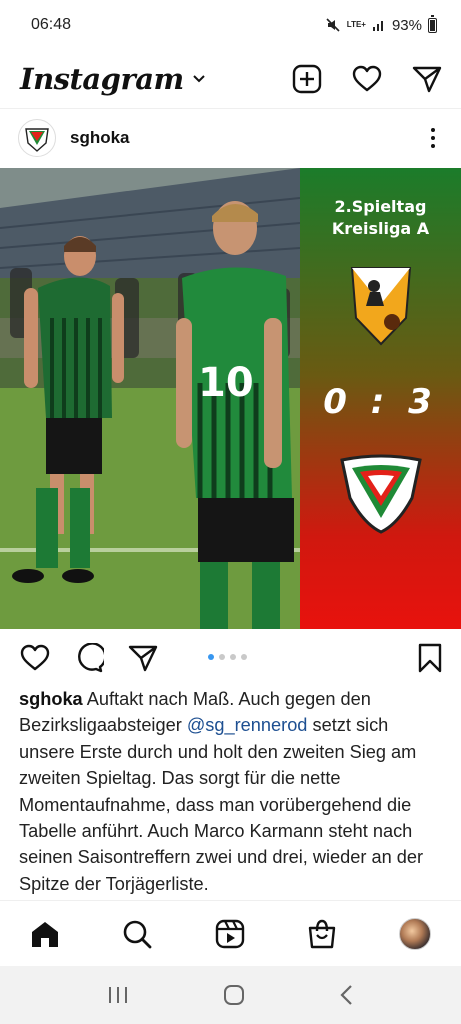 This screenshot has height=1024, width=461. What do you see at coordinates (137, 934) in the screenshot?
I see `search-icon` at bounding box center [137, 934].